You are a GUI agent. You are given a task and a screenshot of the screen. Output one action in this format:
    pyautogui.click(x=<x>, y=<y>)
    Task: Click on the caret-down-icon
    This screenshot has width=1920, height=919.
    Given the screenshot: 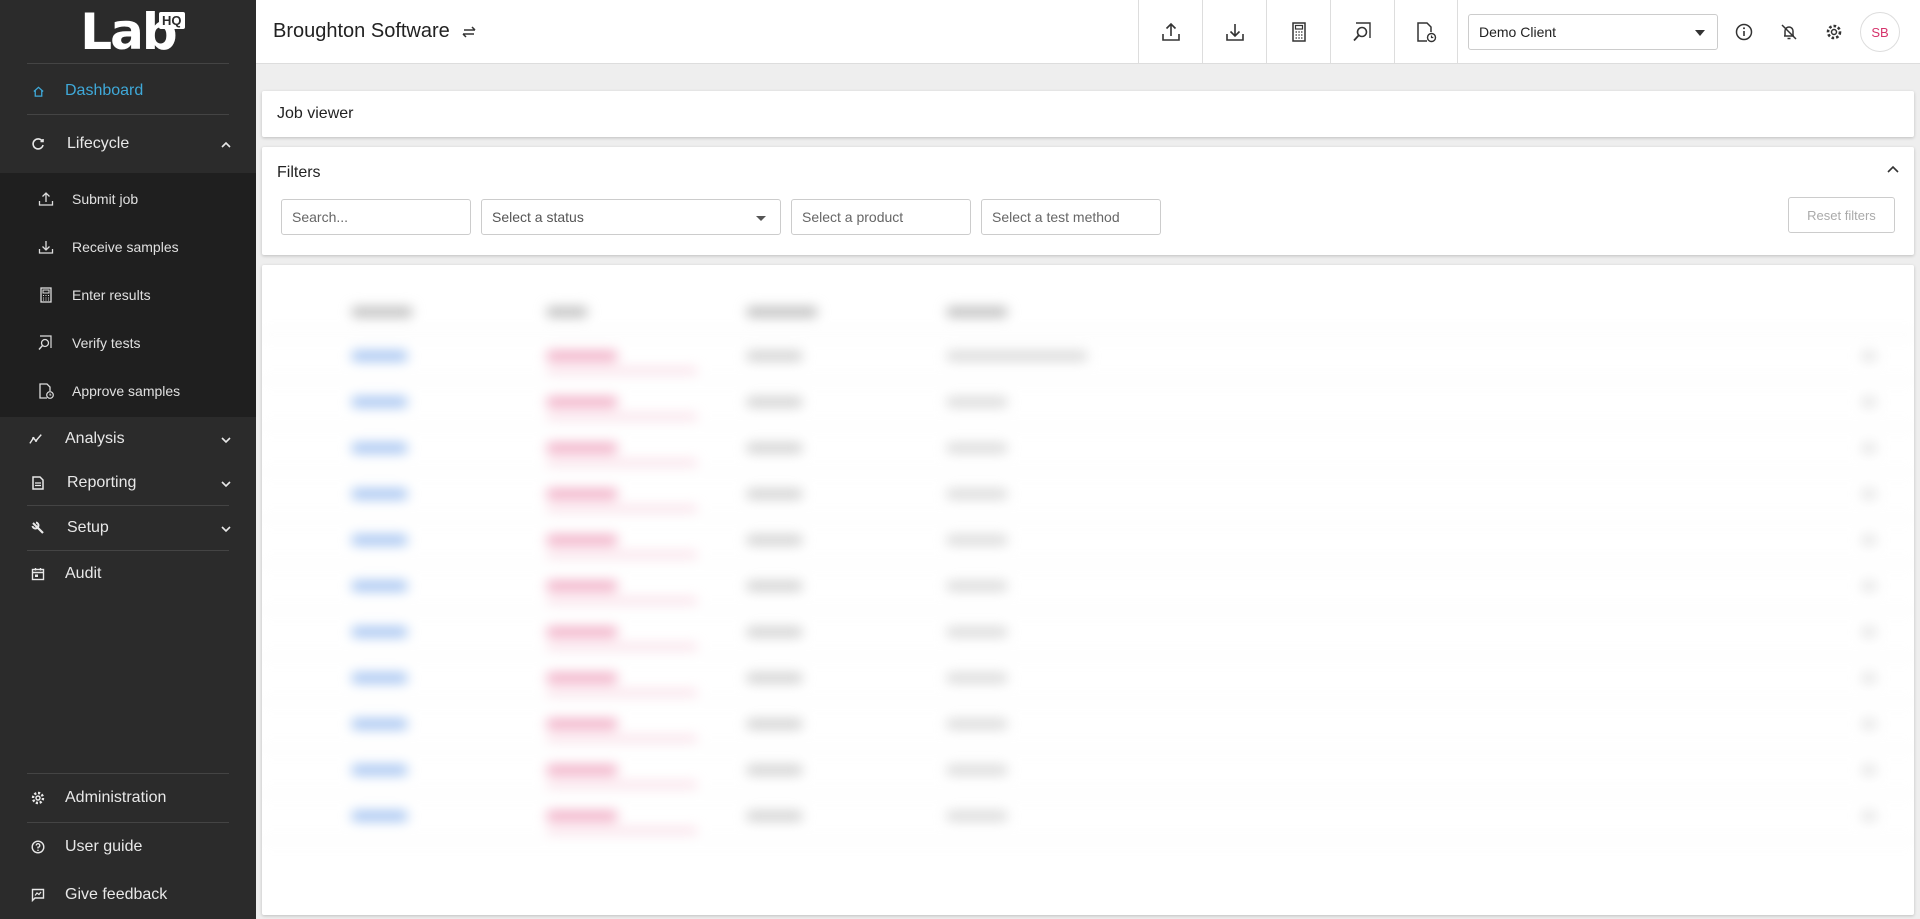 What is the action you would take?
    pyautogui.click(x=761, y=218)
    